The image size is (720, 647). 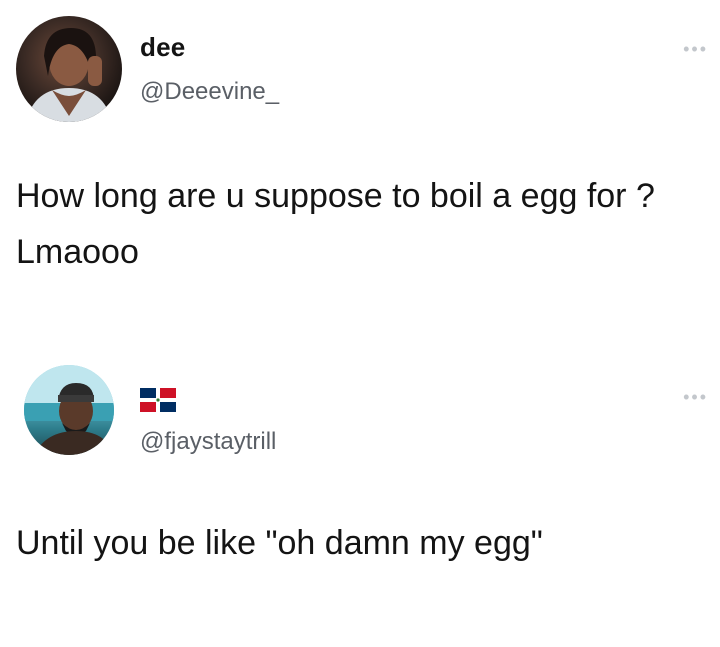 I want to click on user-handle: @fjaystaytrill, so click(x=208, y=442).